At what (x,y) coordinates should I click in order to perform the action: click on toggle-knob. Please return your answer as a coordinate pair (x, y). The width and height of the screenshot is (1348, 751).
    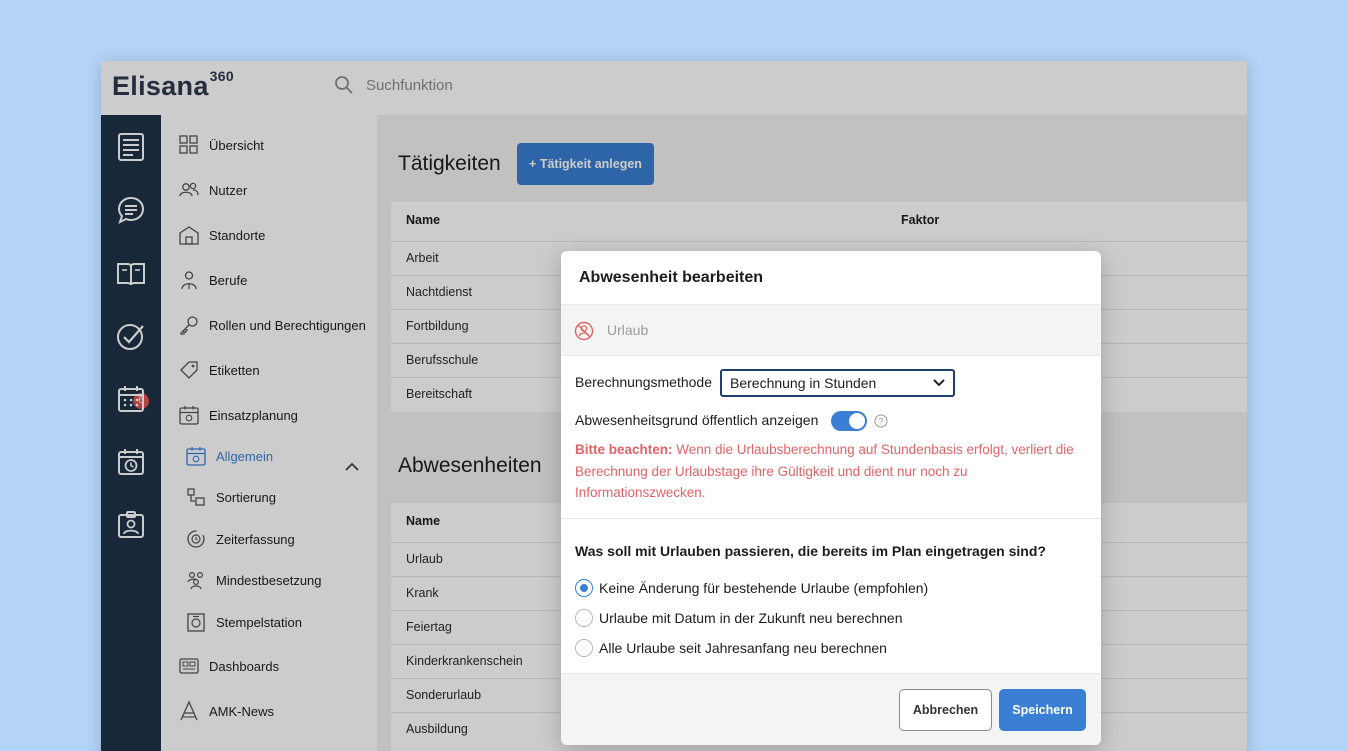
    Looking at the image, I should click on (857, 421).